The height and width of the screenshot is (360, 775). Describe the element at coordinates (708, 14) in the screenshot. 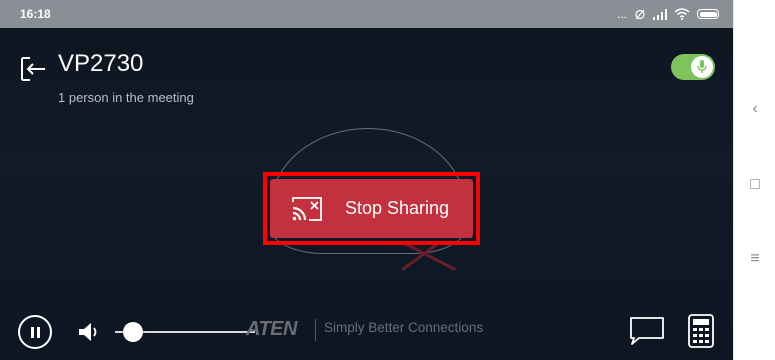

I see `battery-icon` at that location.